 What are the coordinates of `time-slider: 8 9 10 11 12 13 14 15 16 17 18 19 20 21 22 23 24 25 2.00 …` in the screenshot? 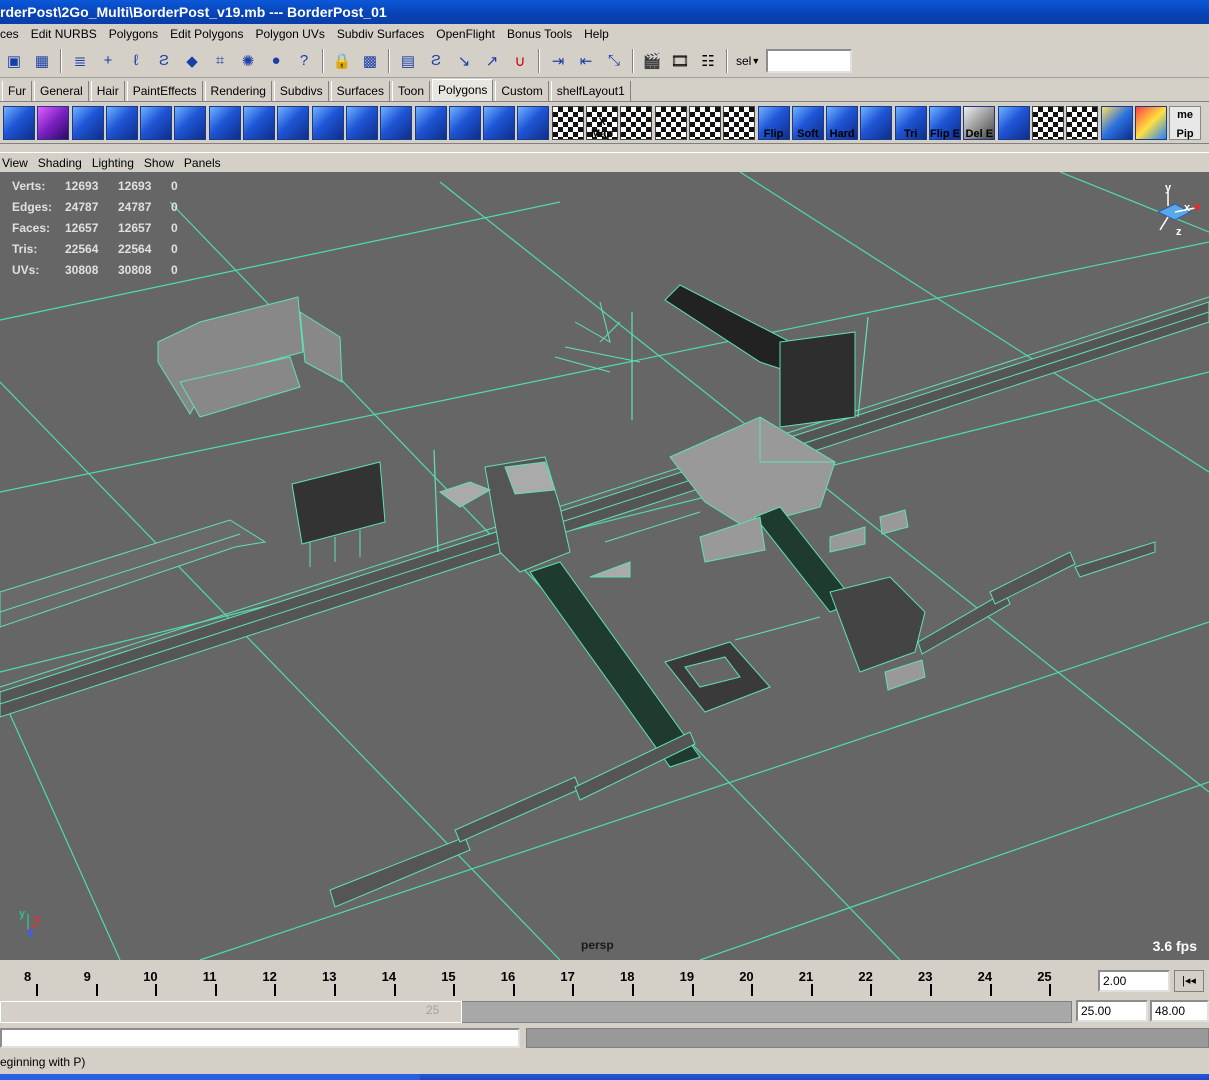 It's located at (604, 979).